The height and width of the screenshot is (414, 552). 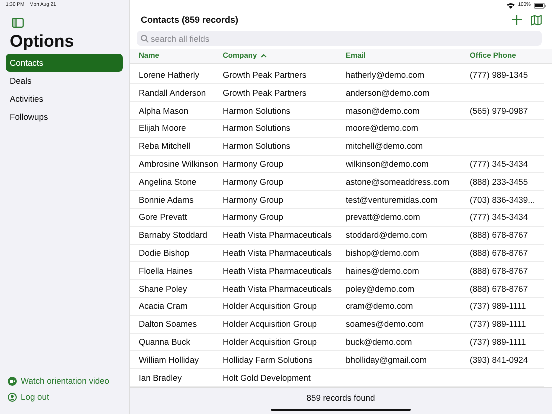 What do you see at coordinates (385, 146) in the screenshot?
I see `table-cell-text: mitchell@demo.com` at bounding box center [385, 146].